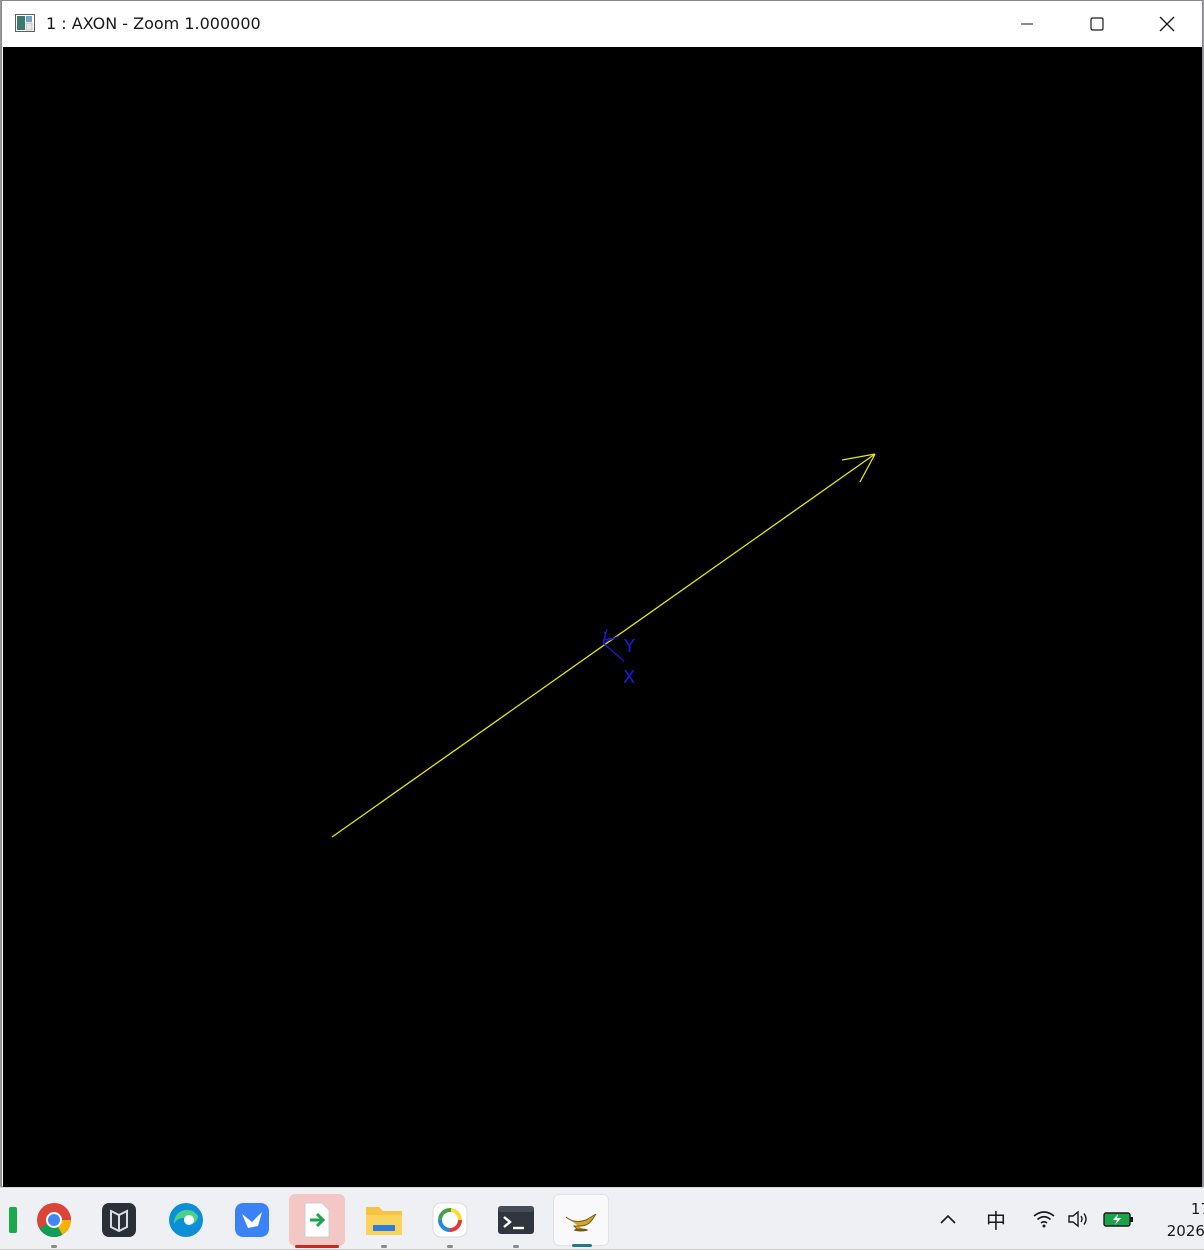 This screenshot has height=1250, width=1204. I want to click on taskbar-item-edge, so click(186, 1220).